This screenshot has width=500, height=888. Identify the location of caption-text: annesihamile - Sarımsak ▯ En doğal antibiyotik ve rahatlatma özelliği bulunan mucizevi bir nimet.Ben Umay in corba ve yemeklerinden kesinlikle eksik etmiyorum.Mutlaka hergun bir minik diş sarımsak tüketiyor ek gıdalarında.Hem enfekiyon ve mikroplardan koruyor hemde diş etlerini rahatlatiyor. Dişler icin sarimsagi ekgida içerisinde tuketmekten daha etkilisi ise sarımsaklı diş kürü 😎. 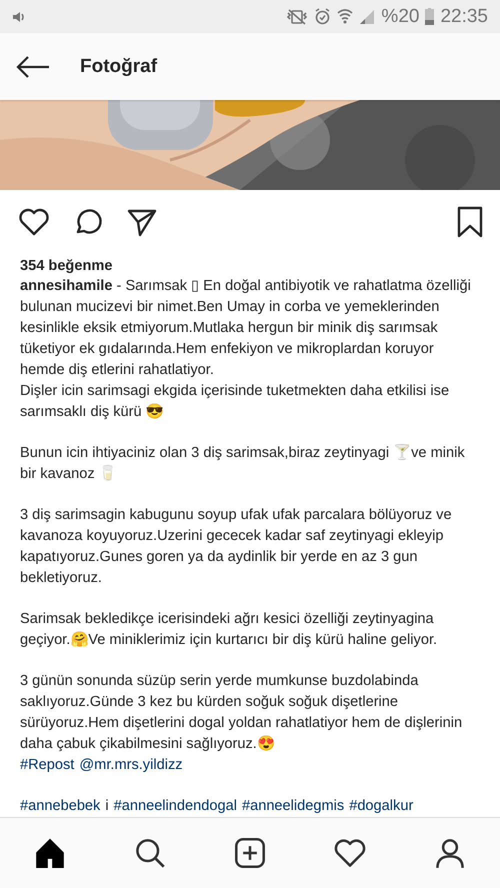
(246, 349).